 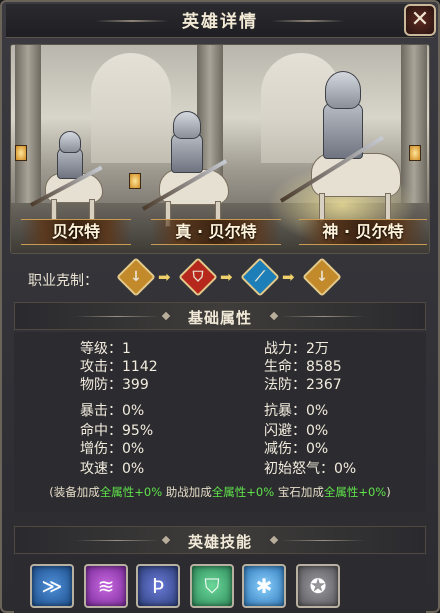 What do you see at coordinates (220, 22) in the screenshot?
I see `page-title: 英雄详情` at bounding box center [220, 22].